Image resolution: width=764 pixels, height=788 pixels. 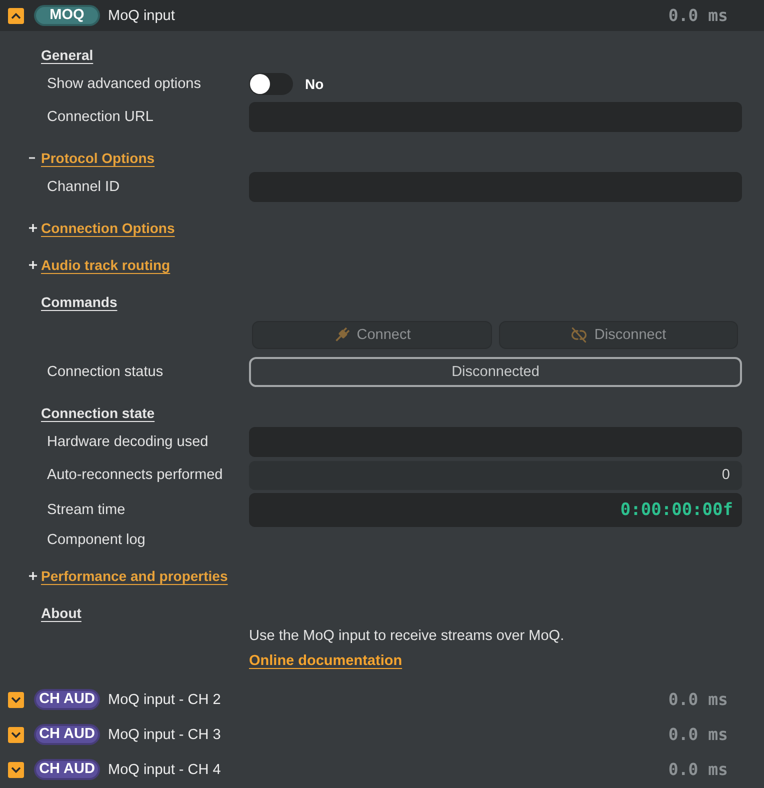 I want to click on field-label: Channel ID, so click(x=84, y=187).